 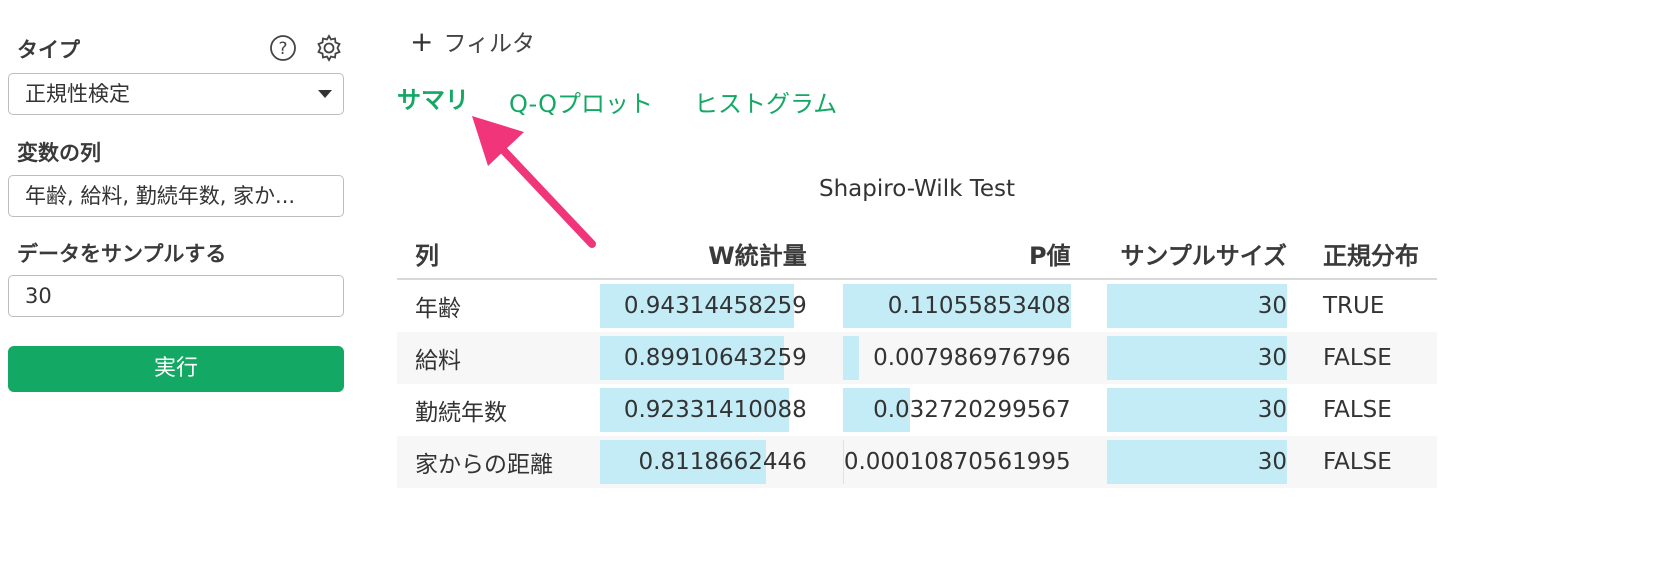 What do you see at coordinates (917, 189) in the screenshot?
I see `table-caption: Shapiro-Wilk Test` at bounding box center [917, 189].